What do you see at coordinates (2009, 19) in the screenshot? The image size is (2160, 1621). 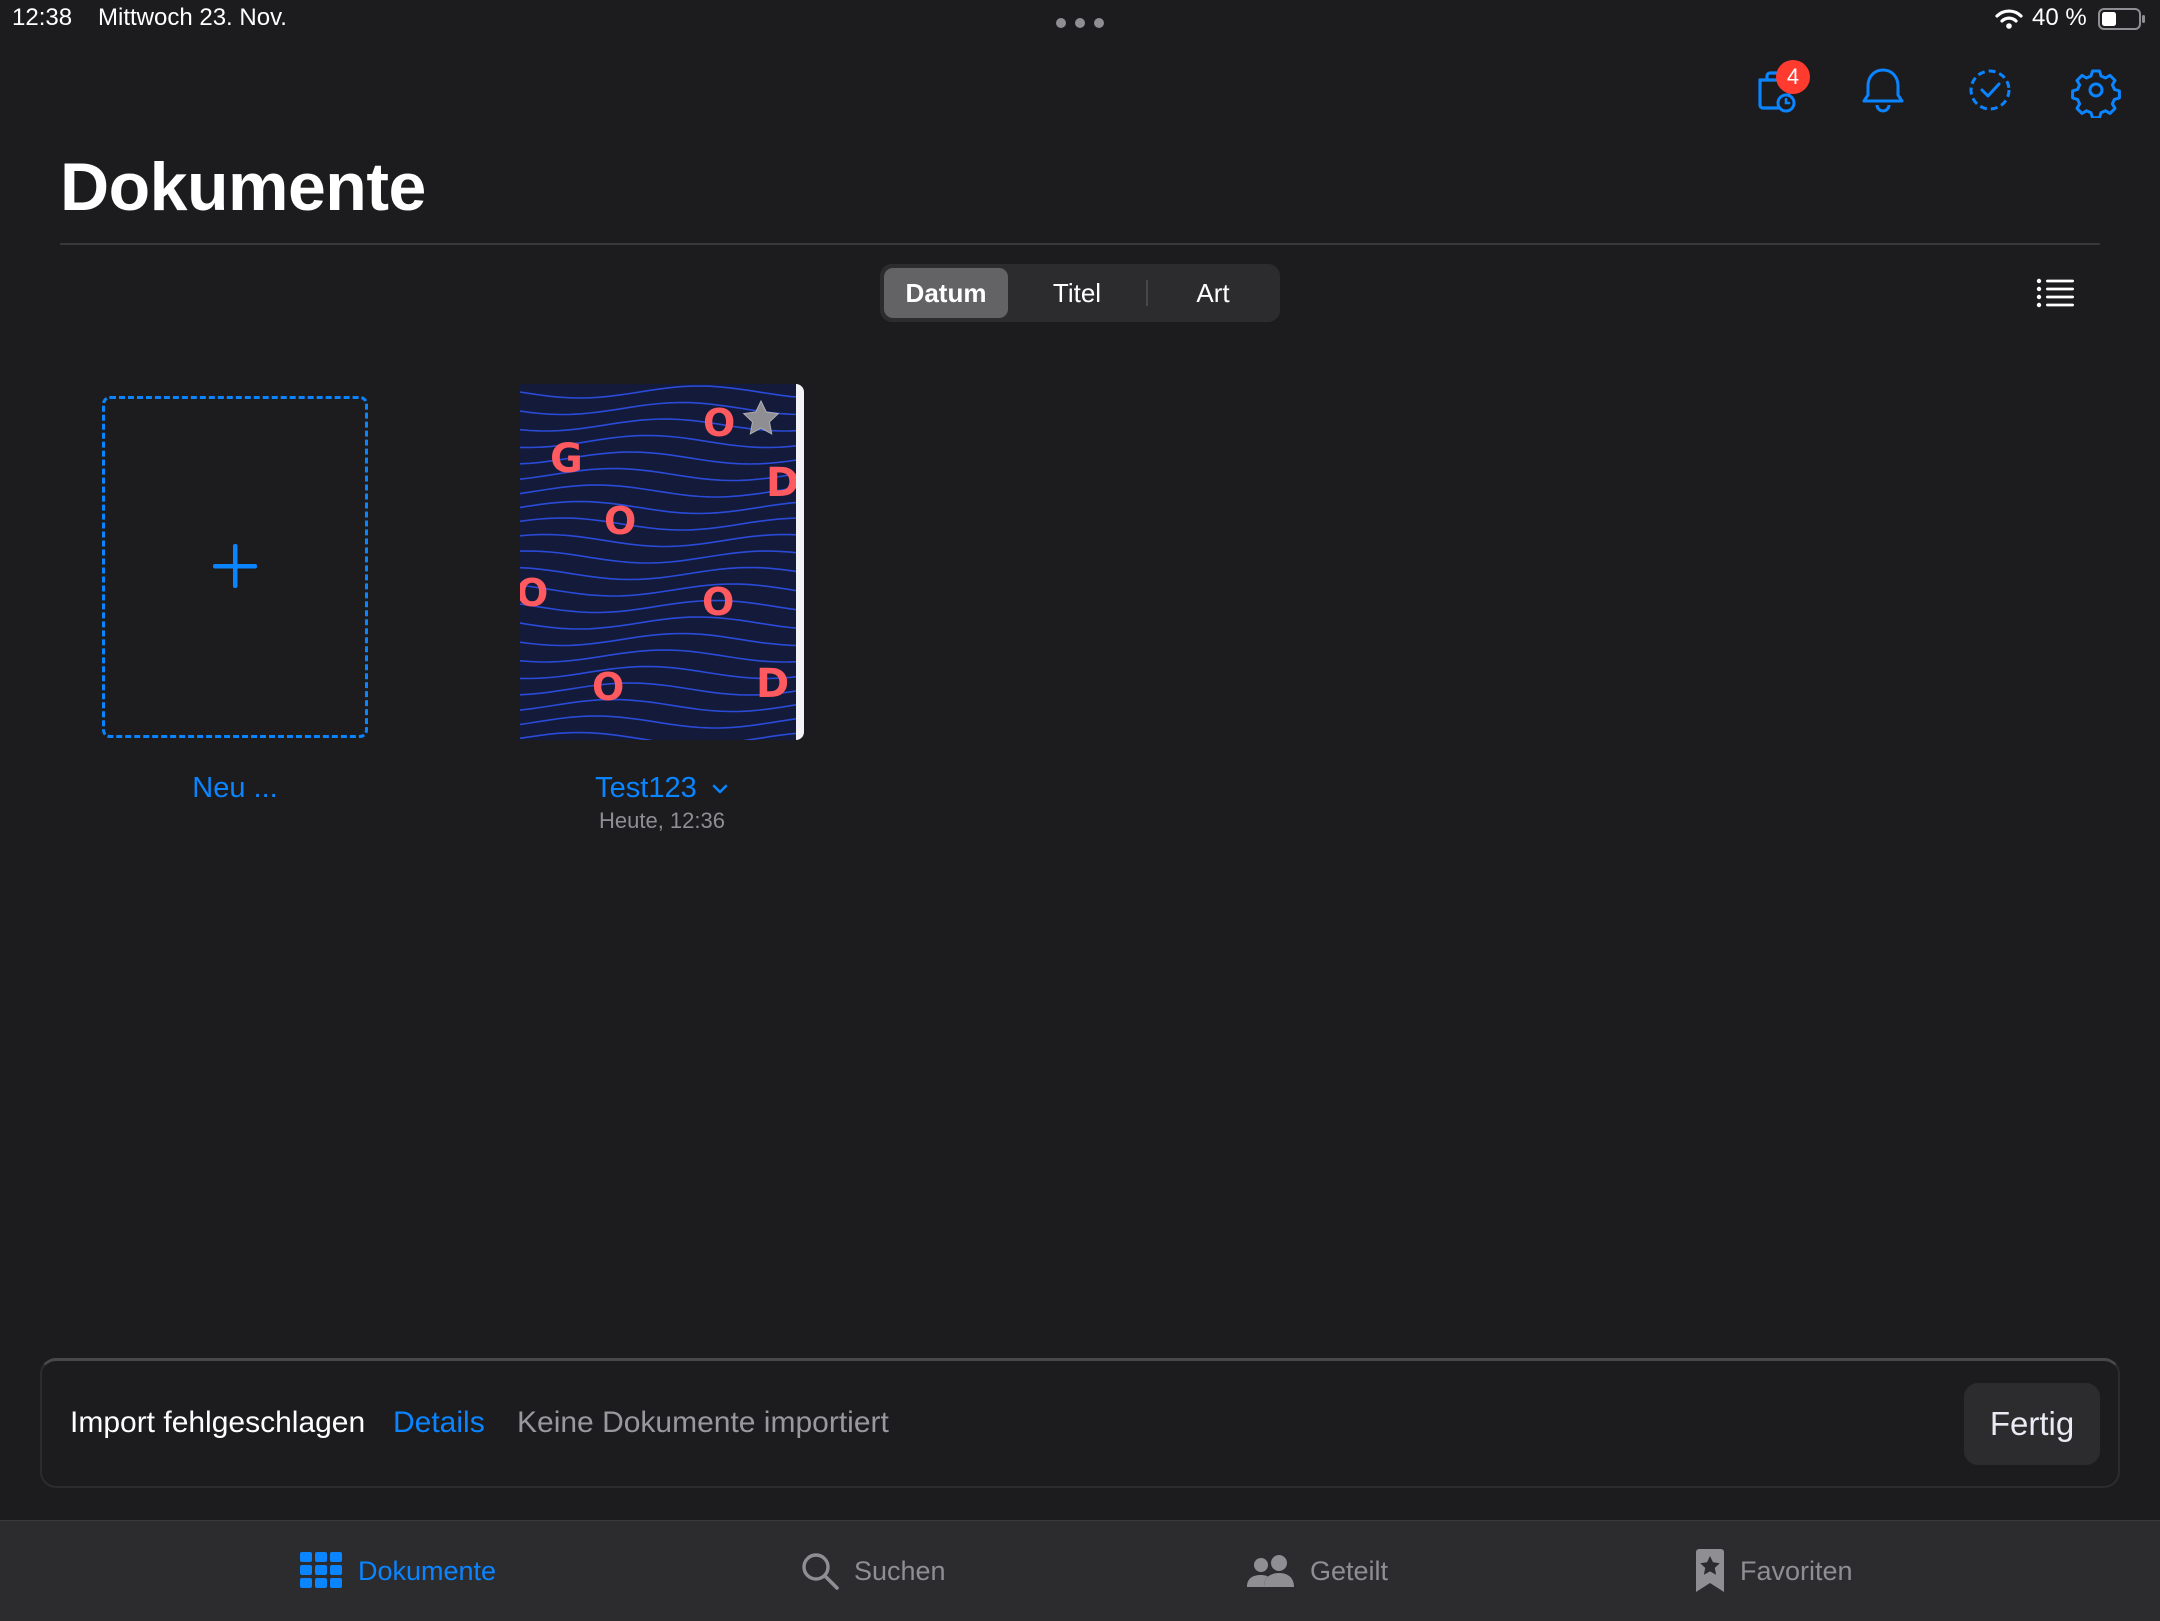 I see `wifi-icon` at bounding box center [2009, 19].